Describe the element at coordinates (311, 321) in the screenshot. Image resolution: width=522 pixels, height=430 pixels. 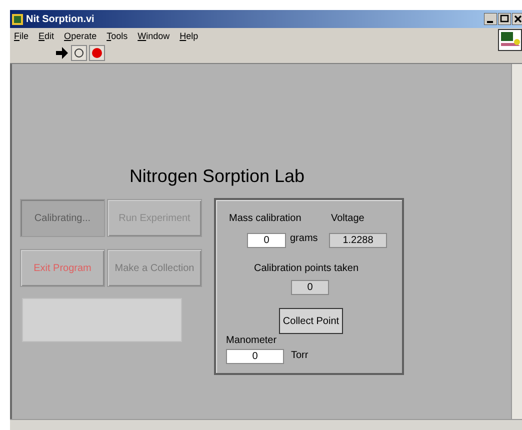
I see `collect-point-button: Collect Point` at that location.